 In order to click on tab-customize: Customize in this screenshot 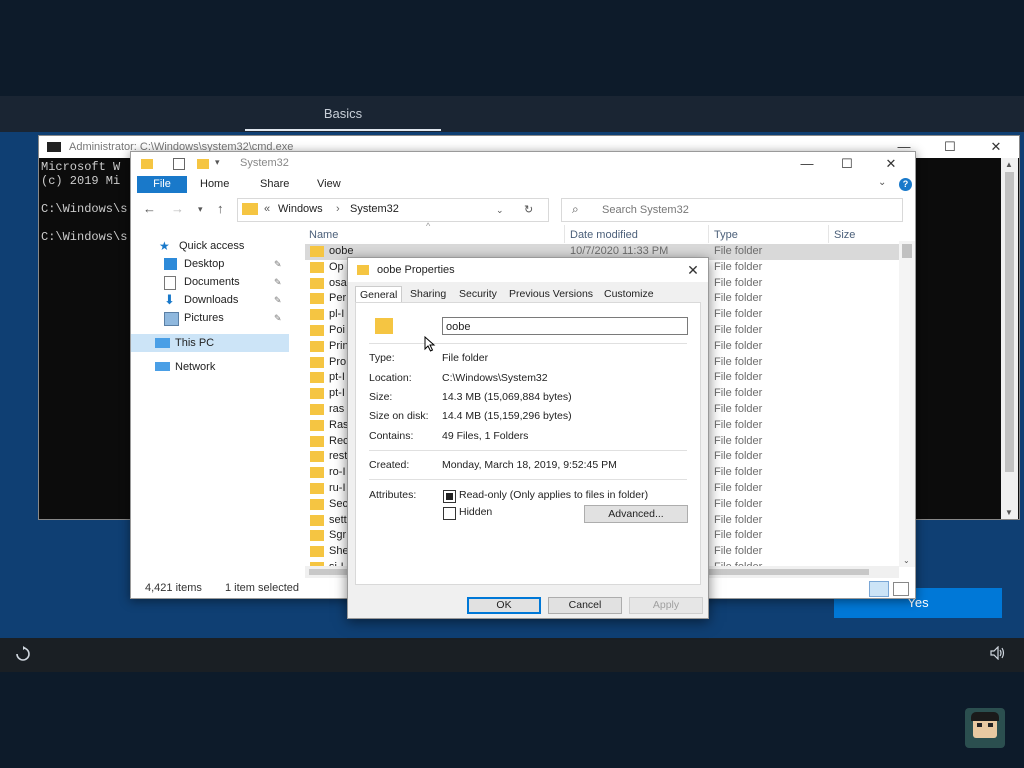, I will do `click(629, 294)`.